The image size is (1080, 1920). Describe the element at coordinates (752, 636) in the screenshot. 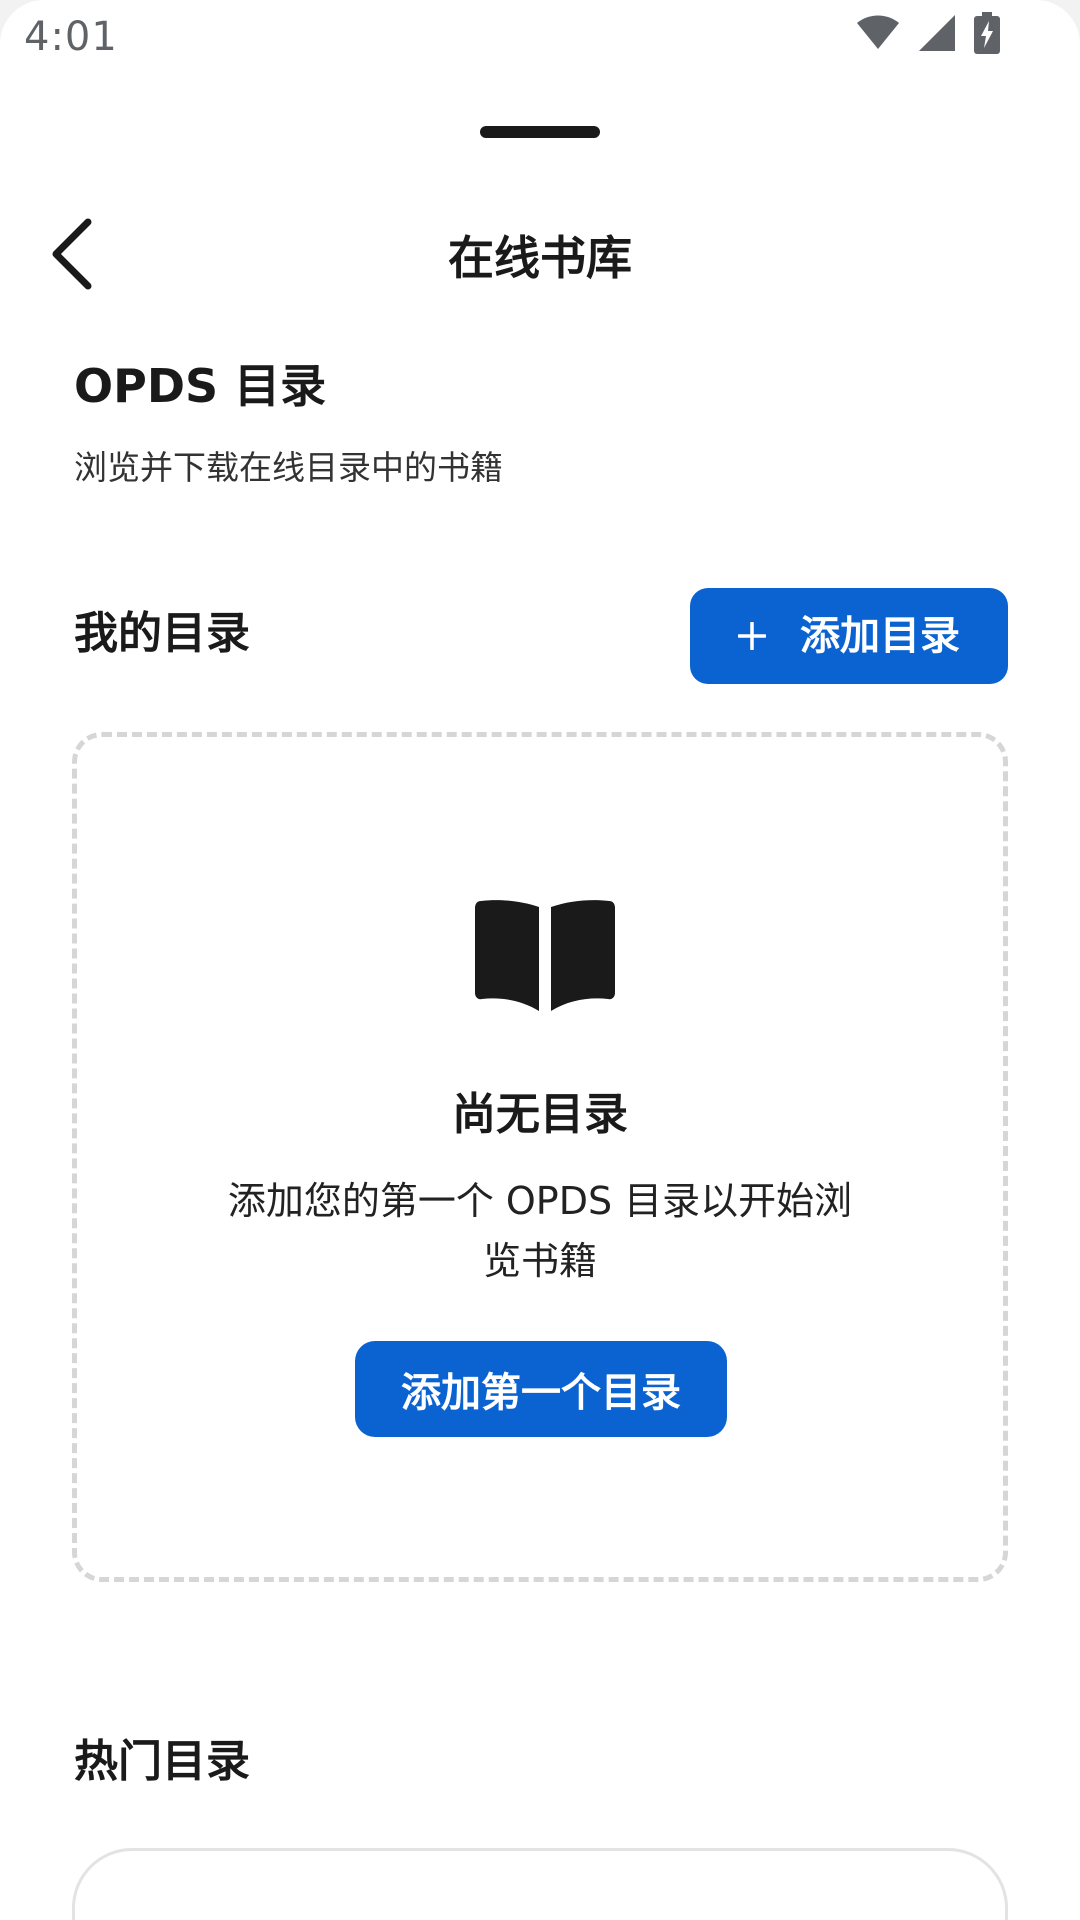

I see `plus-icon` at that location.